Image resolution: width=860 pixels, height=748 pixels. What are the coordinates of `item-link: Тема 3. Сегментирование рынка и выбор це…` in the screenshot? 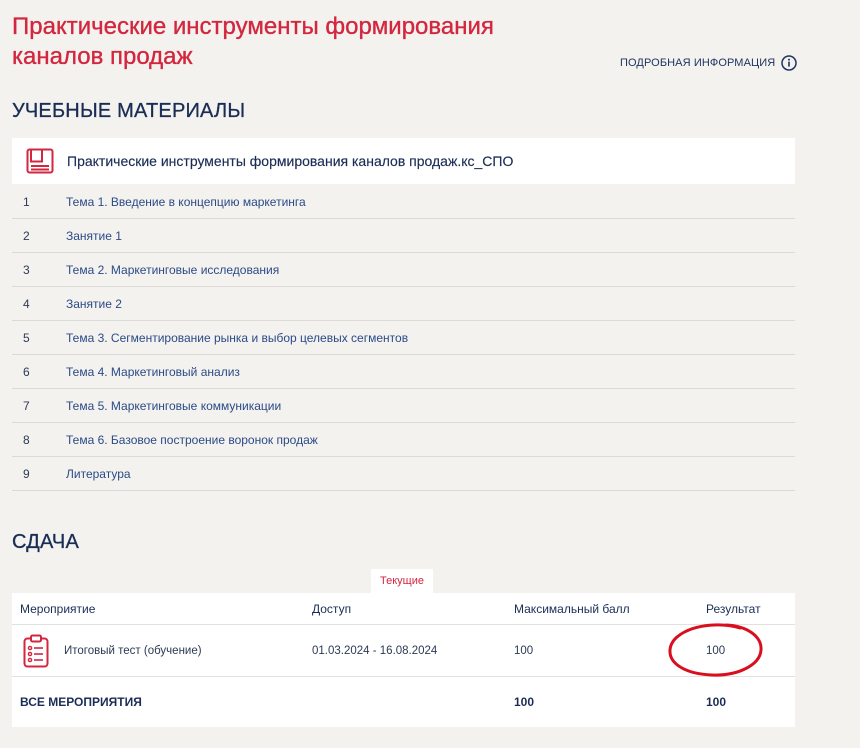 It's located at (237, 338).